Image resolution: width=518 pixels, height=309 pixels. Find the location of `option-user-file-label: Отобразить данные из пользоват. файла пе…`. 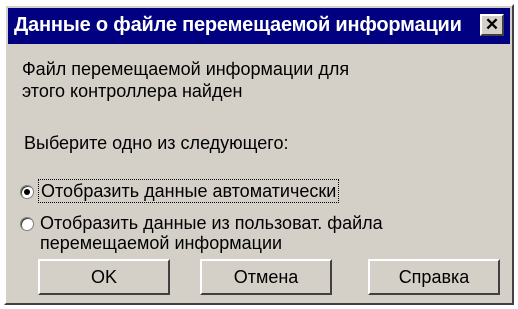

option-user-file-label: Отобразить данные из пользоват. файла пе… is located at coordinates (211, 233).